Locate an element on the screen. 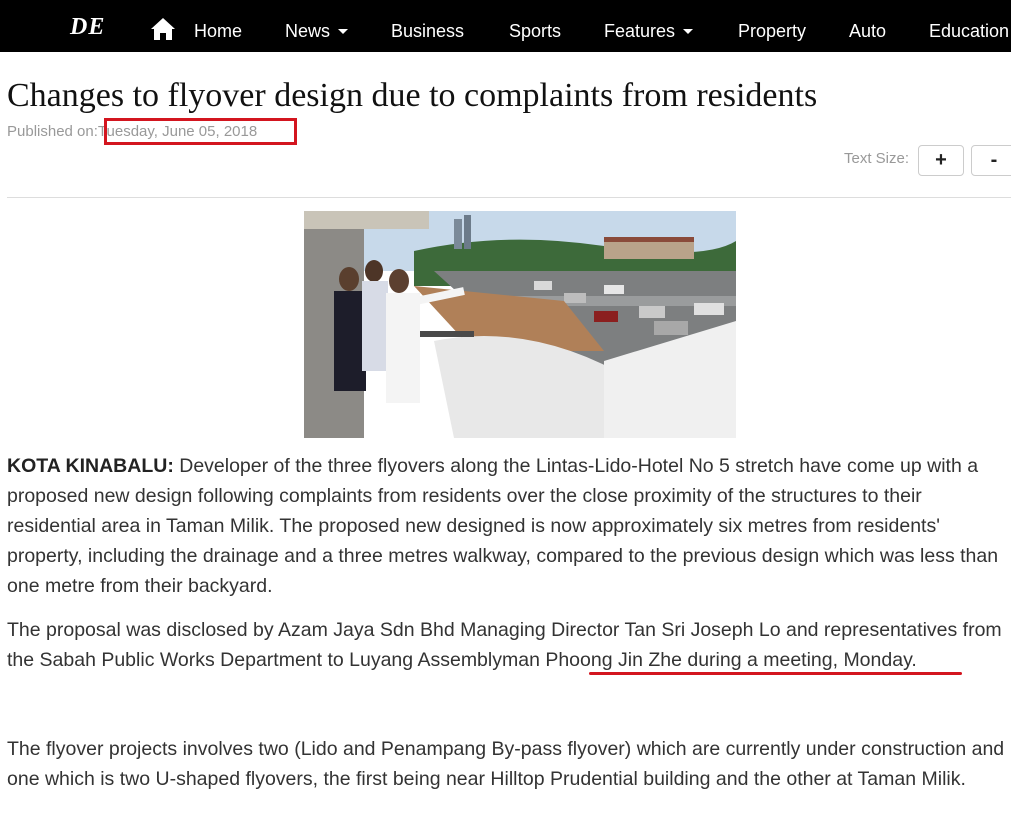 The image size is (1011, 836). nav-item-news: News is located at coordinates (317, 31).